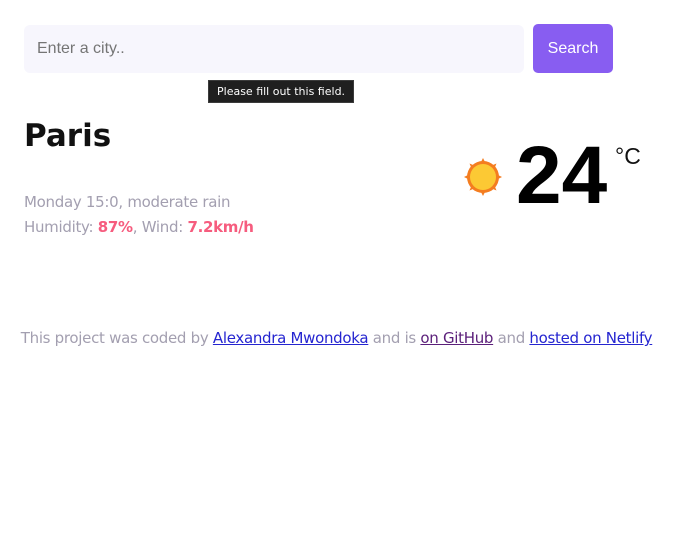  I want to click on date-description-line: Monday 15:0, moderate rain, so click(127, 202).